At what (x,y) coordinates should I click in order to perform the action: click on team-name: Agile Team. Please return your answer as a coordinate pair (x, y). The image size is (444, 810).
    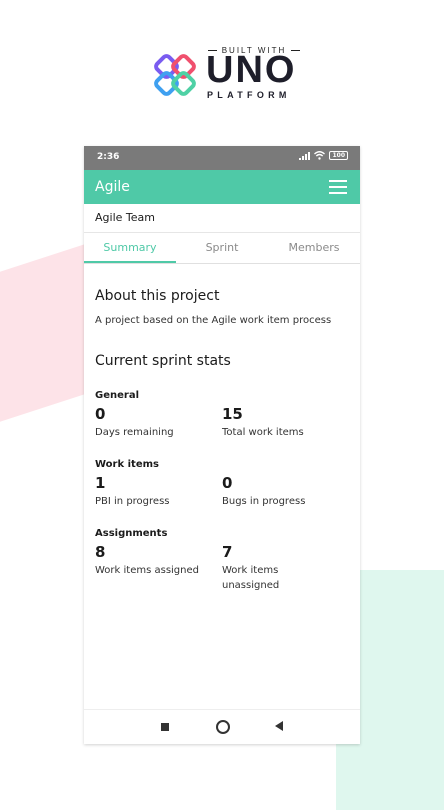
    Looking at the image, I should click on (222, 218).